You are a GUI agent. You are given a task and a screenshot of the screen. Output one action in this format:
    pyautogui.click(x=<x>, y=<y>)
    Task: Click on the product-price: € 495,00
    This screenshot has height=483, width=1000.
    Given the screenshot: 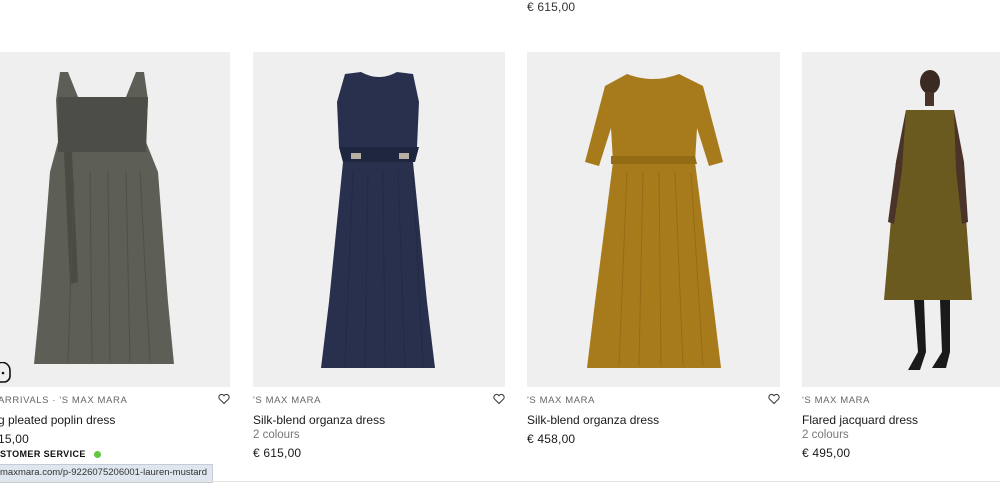 What is the action you would take?
    pyautogui.click(x=826, y=453)
    